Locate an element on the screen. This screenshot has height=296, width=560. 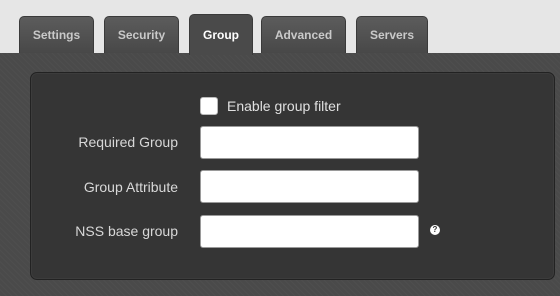
question-circle-icon: ? is located at coordinates (435, 230).